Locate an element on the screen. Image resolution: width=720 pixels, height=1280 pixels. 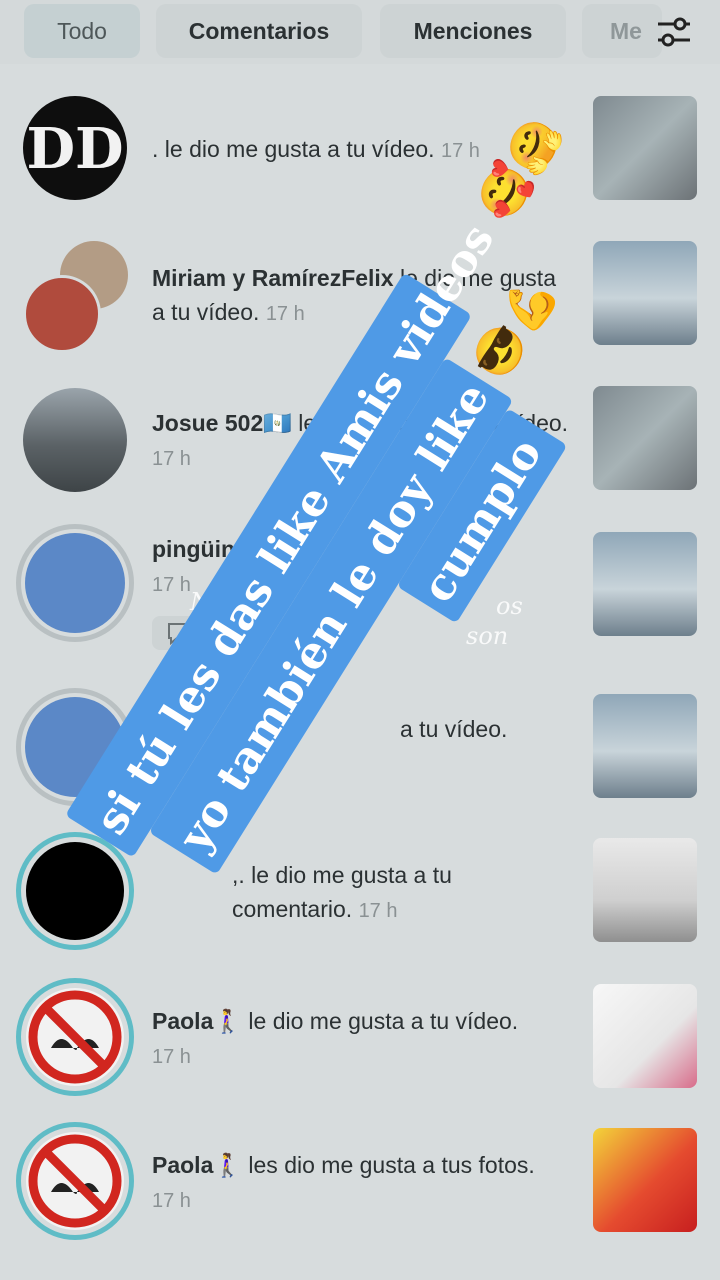
notification-message: a tu vídeo. is located at coordinates (454, 729).